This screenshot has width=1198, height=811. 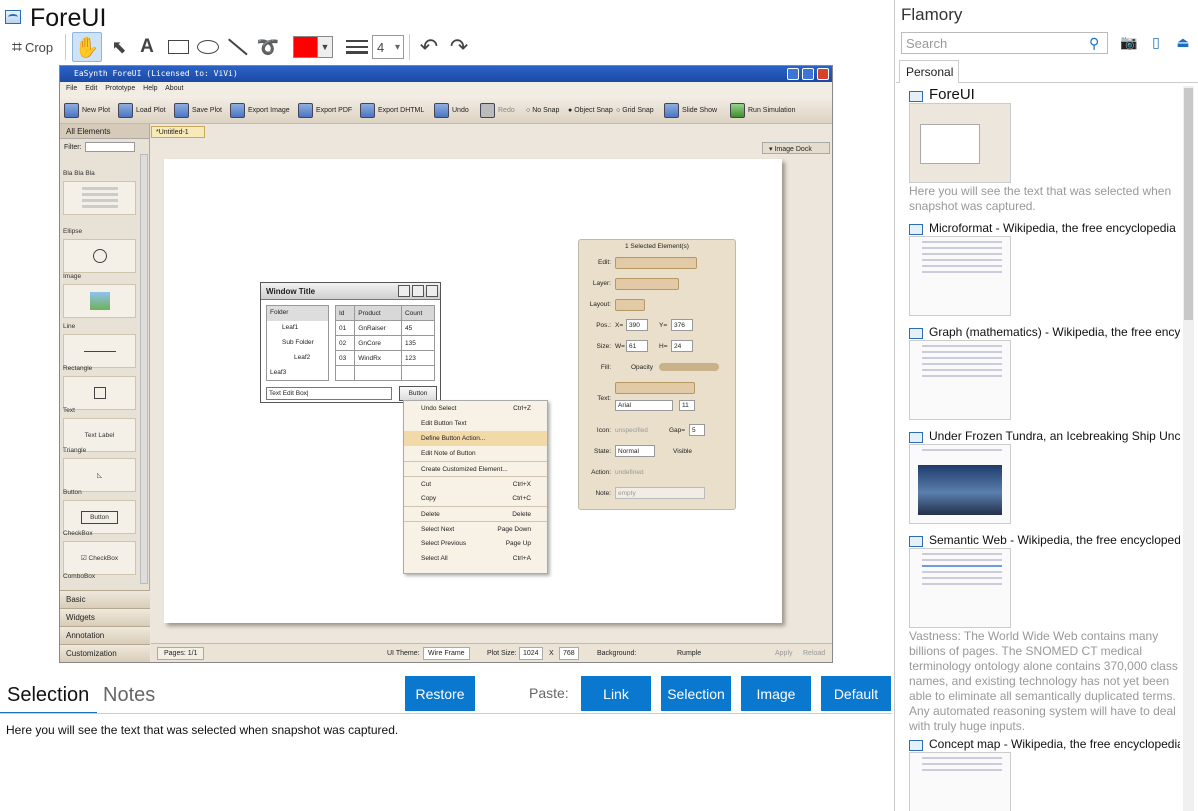 I want to click on palette-header: All Elements, so click(x=104, y=131).